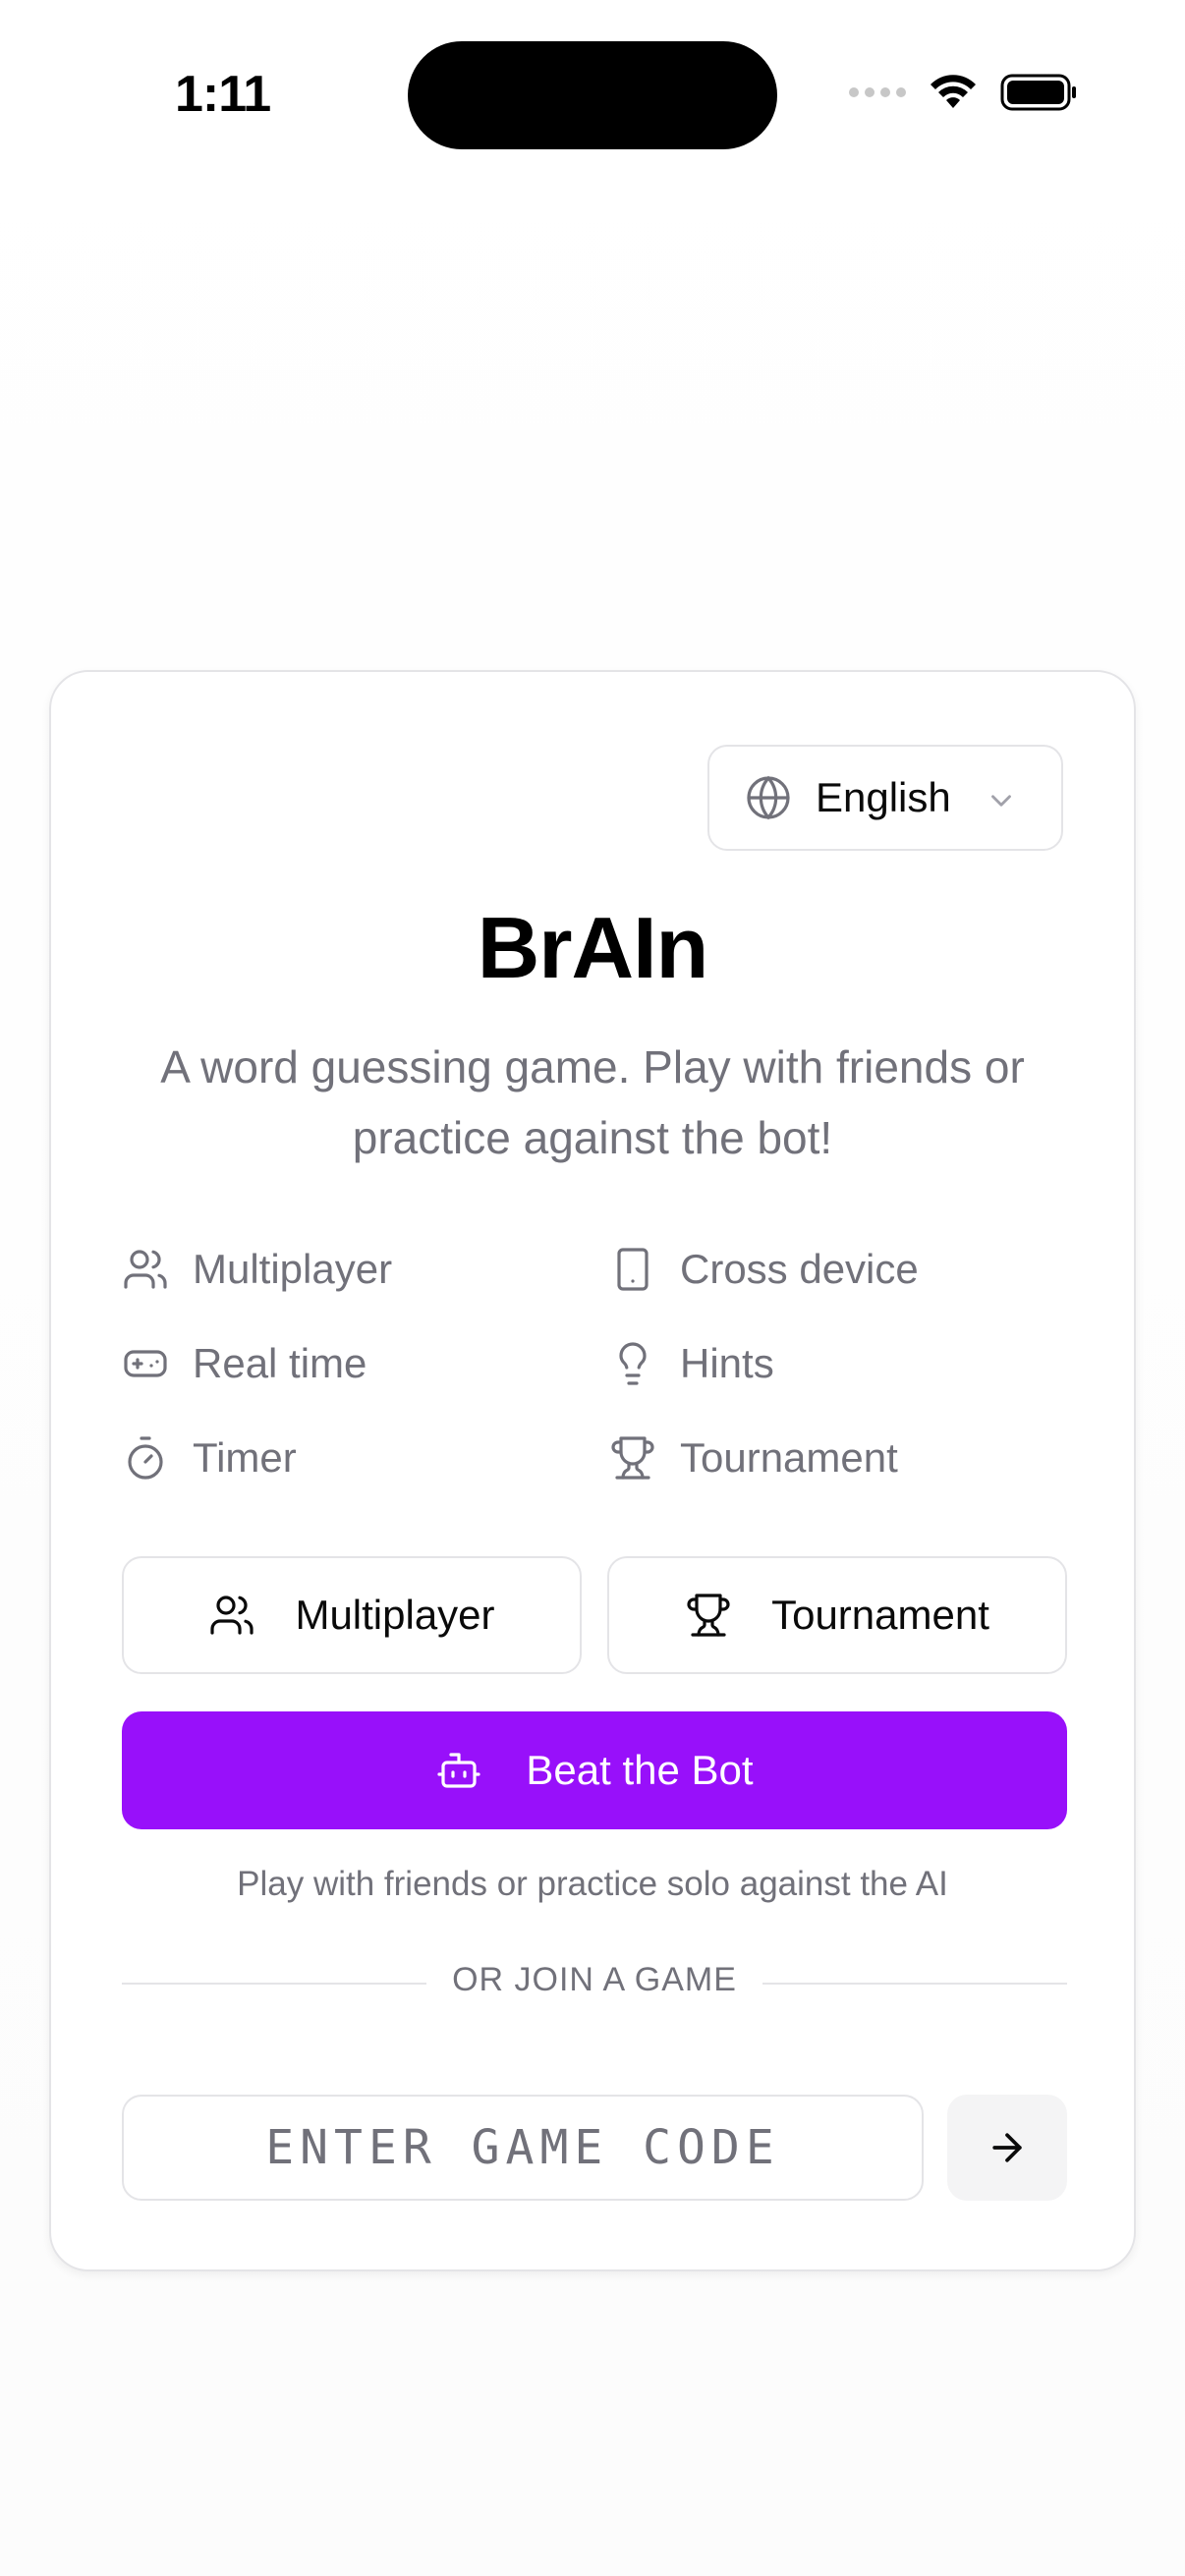 This screenshot has width=1185, height=2576. I want to click on gamepad-icon, so click(146, 1363).